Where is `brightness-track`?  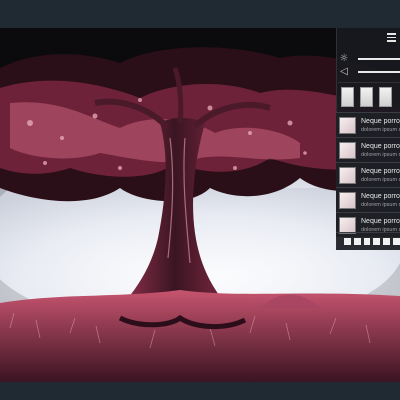 brightness-track is located at coordinates (379, 59).